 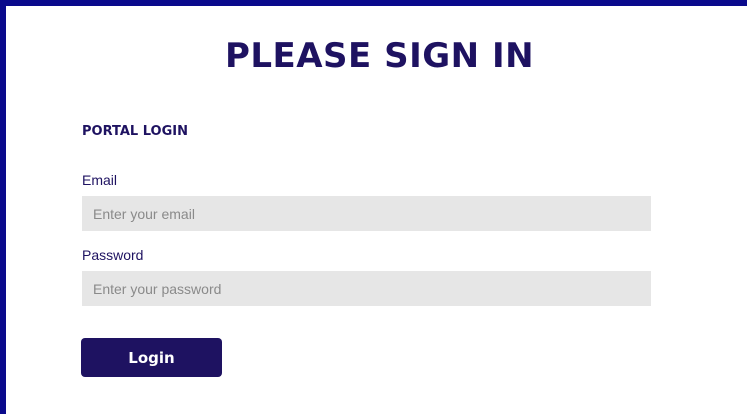 I want to click on email-label: Email, so click(x=100, y=180).